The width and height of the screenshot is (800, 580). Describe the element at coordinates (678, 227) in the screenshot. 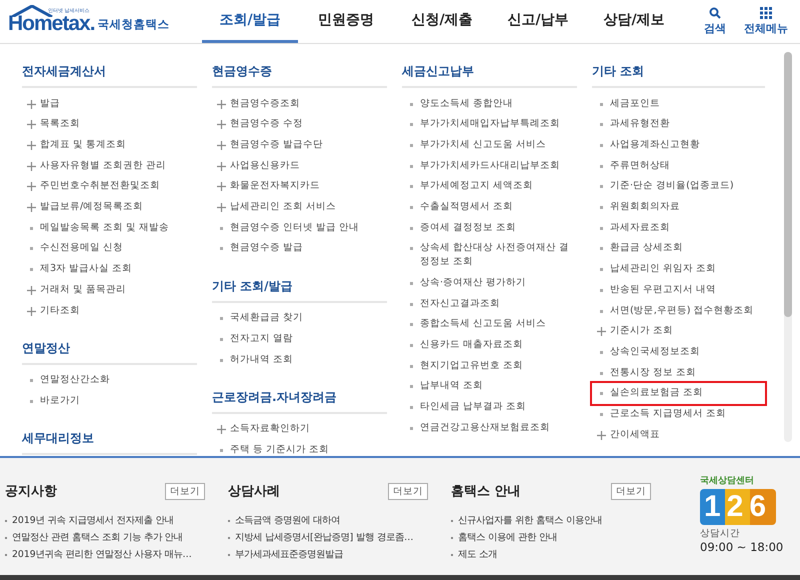

I see `menu-item: 과세자료조회` at that location.